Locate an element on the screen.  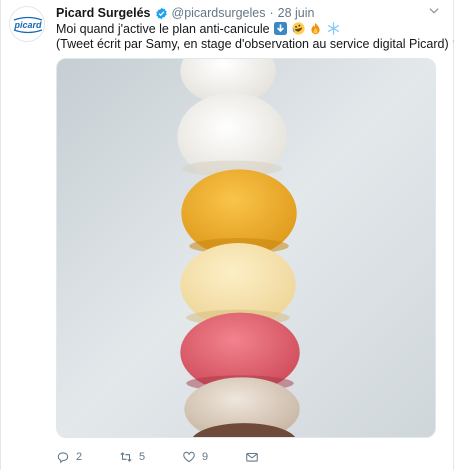
tweet-text-line-1: Moi quand j'active le plan anti-canicule is located at coordinates (247, 29).